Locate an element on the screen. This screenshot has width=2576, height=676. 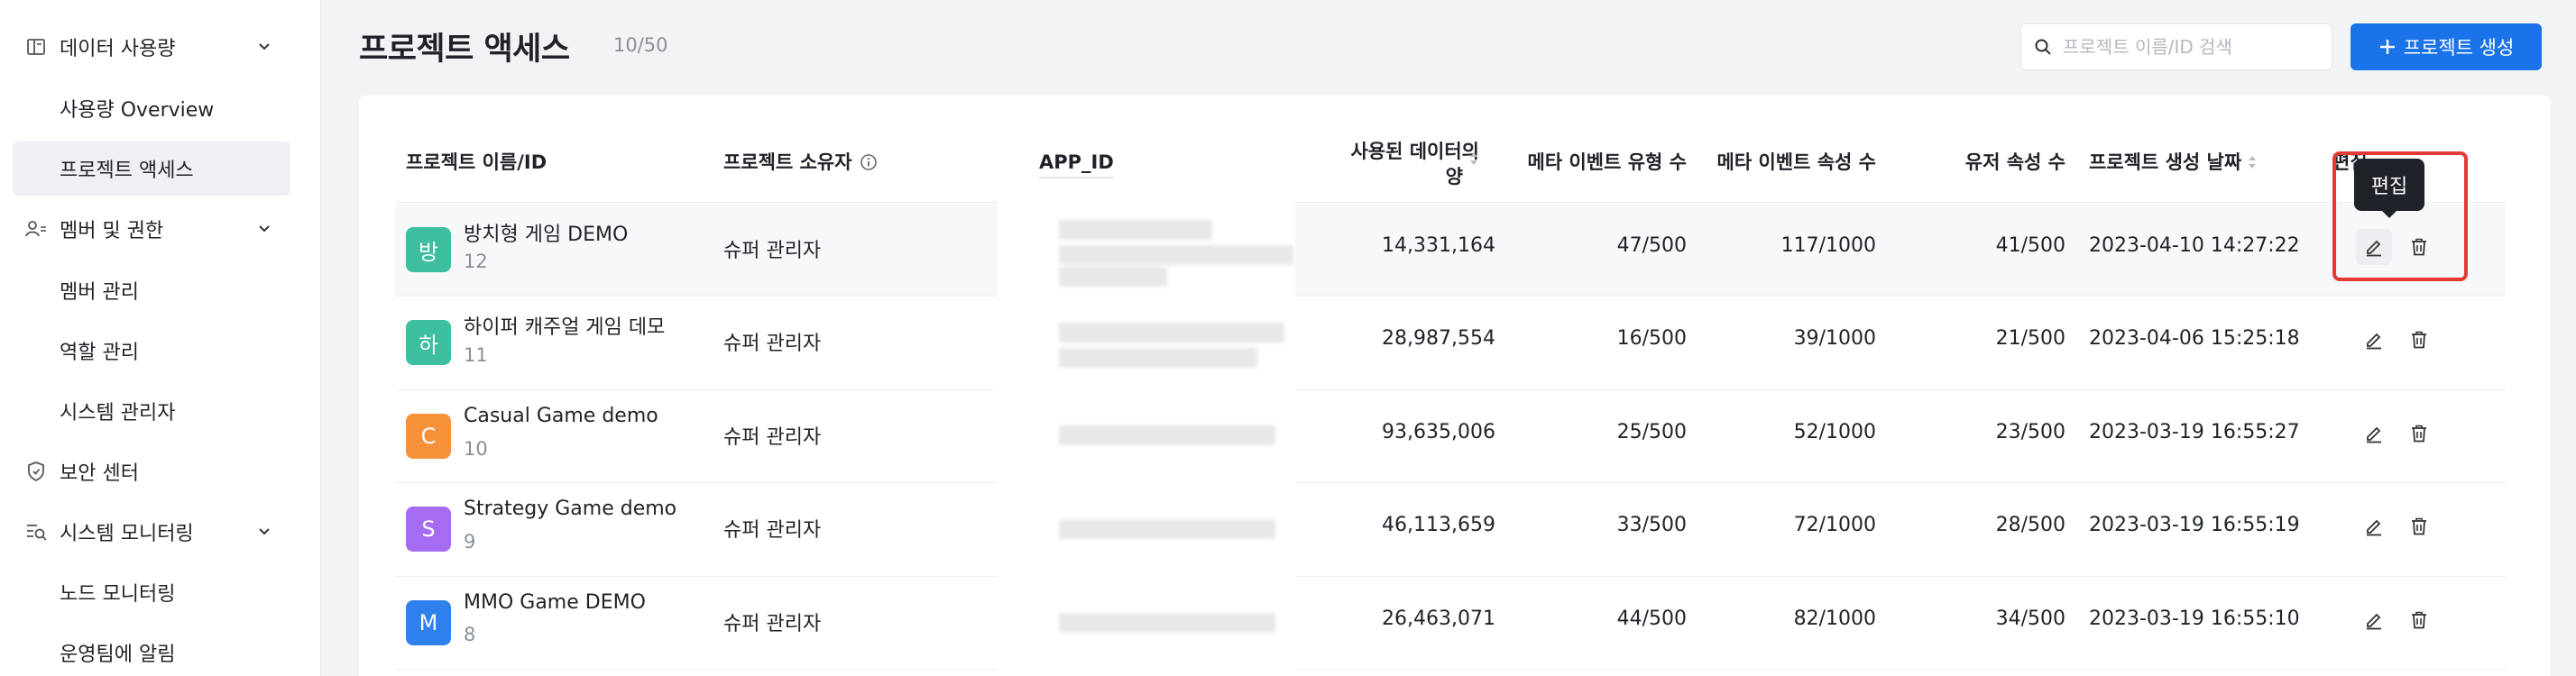
meta-event-types: 44/500 is located at coordinates (1652, 618).